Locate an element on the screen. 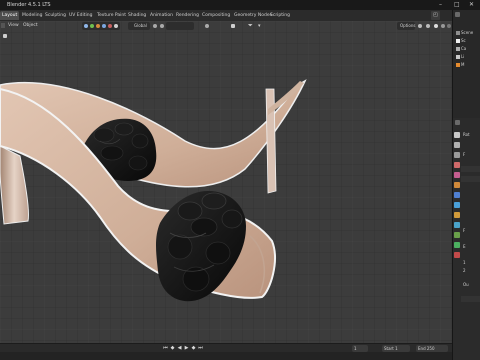 Image resolution: width=480 pixels, height=360 pixels. tool-tab-icon is located at coordinates (457, 135).